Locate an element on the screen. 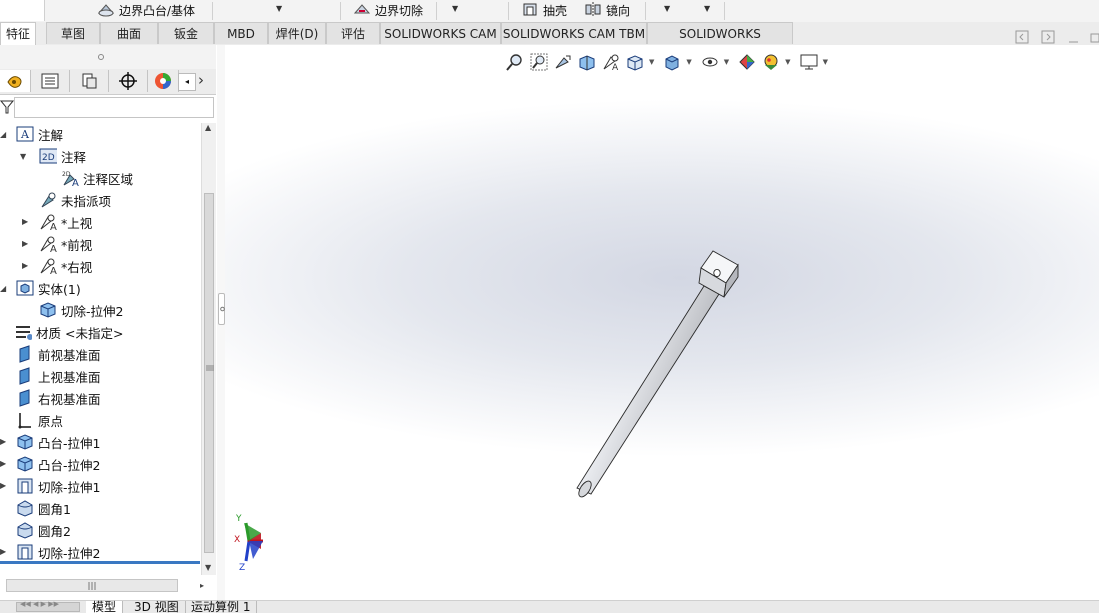  tree-item-fillet2: 圆角2 is located at coordinates (35, 530).